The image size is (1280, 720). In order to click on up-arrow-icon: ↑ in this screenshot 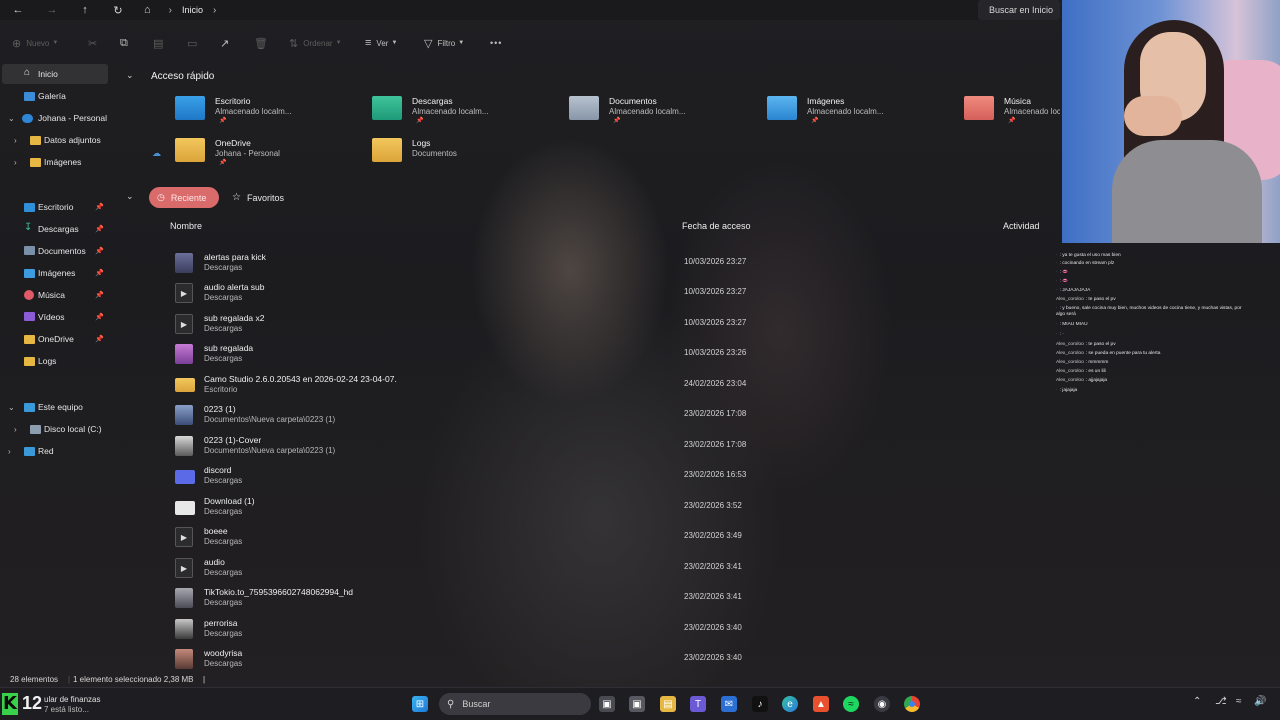, I will do `click(85, 10)`.